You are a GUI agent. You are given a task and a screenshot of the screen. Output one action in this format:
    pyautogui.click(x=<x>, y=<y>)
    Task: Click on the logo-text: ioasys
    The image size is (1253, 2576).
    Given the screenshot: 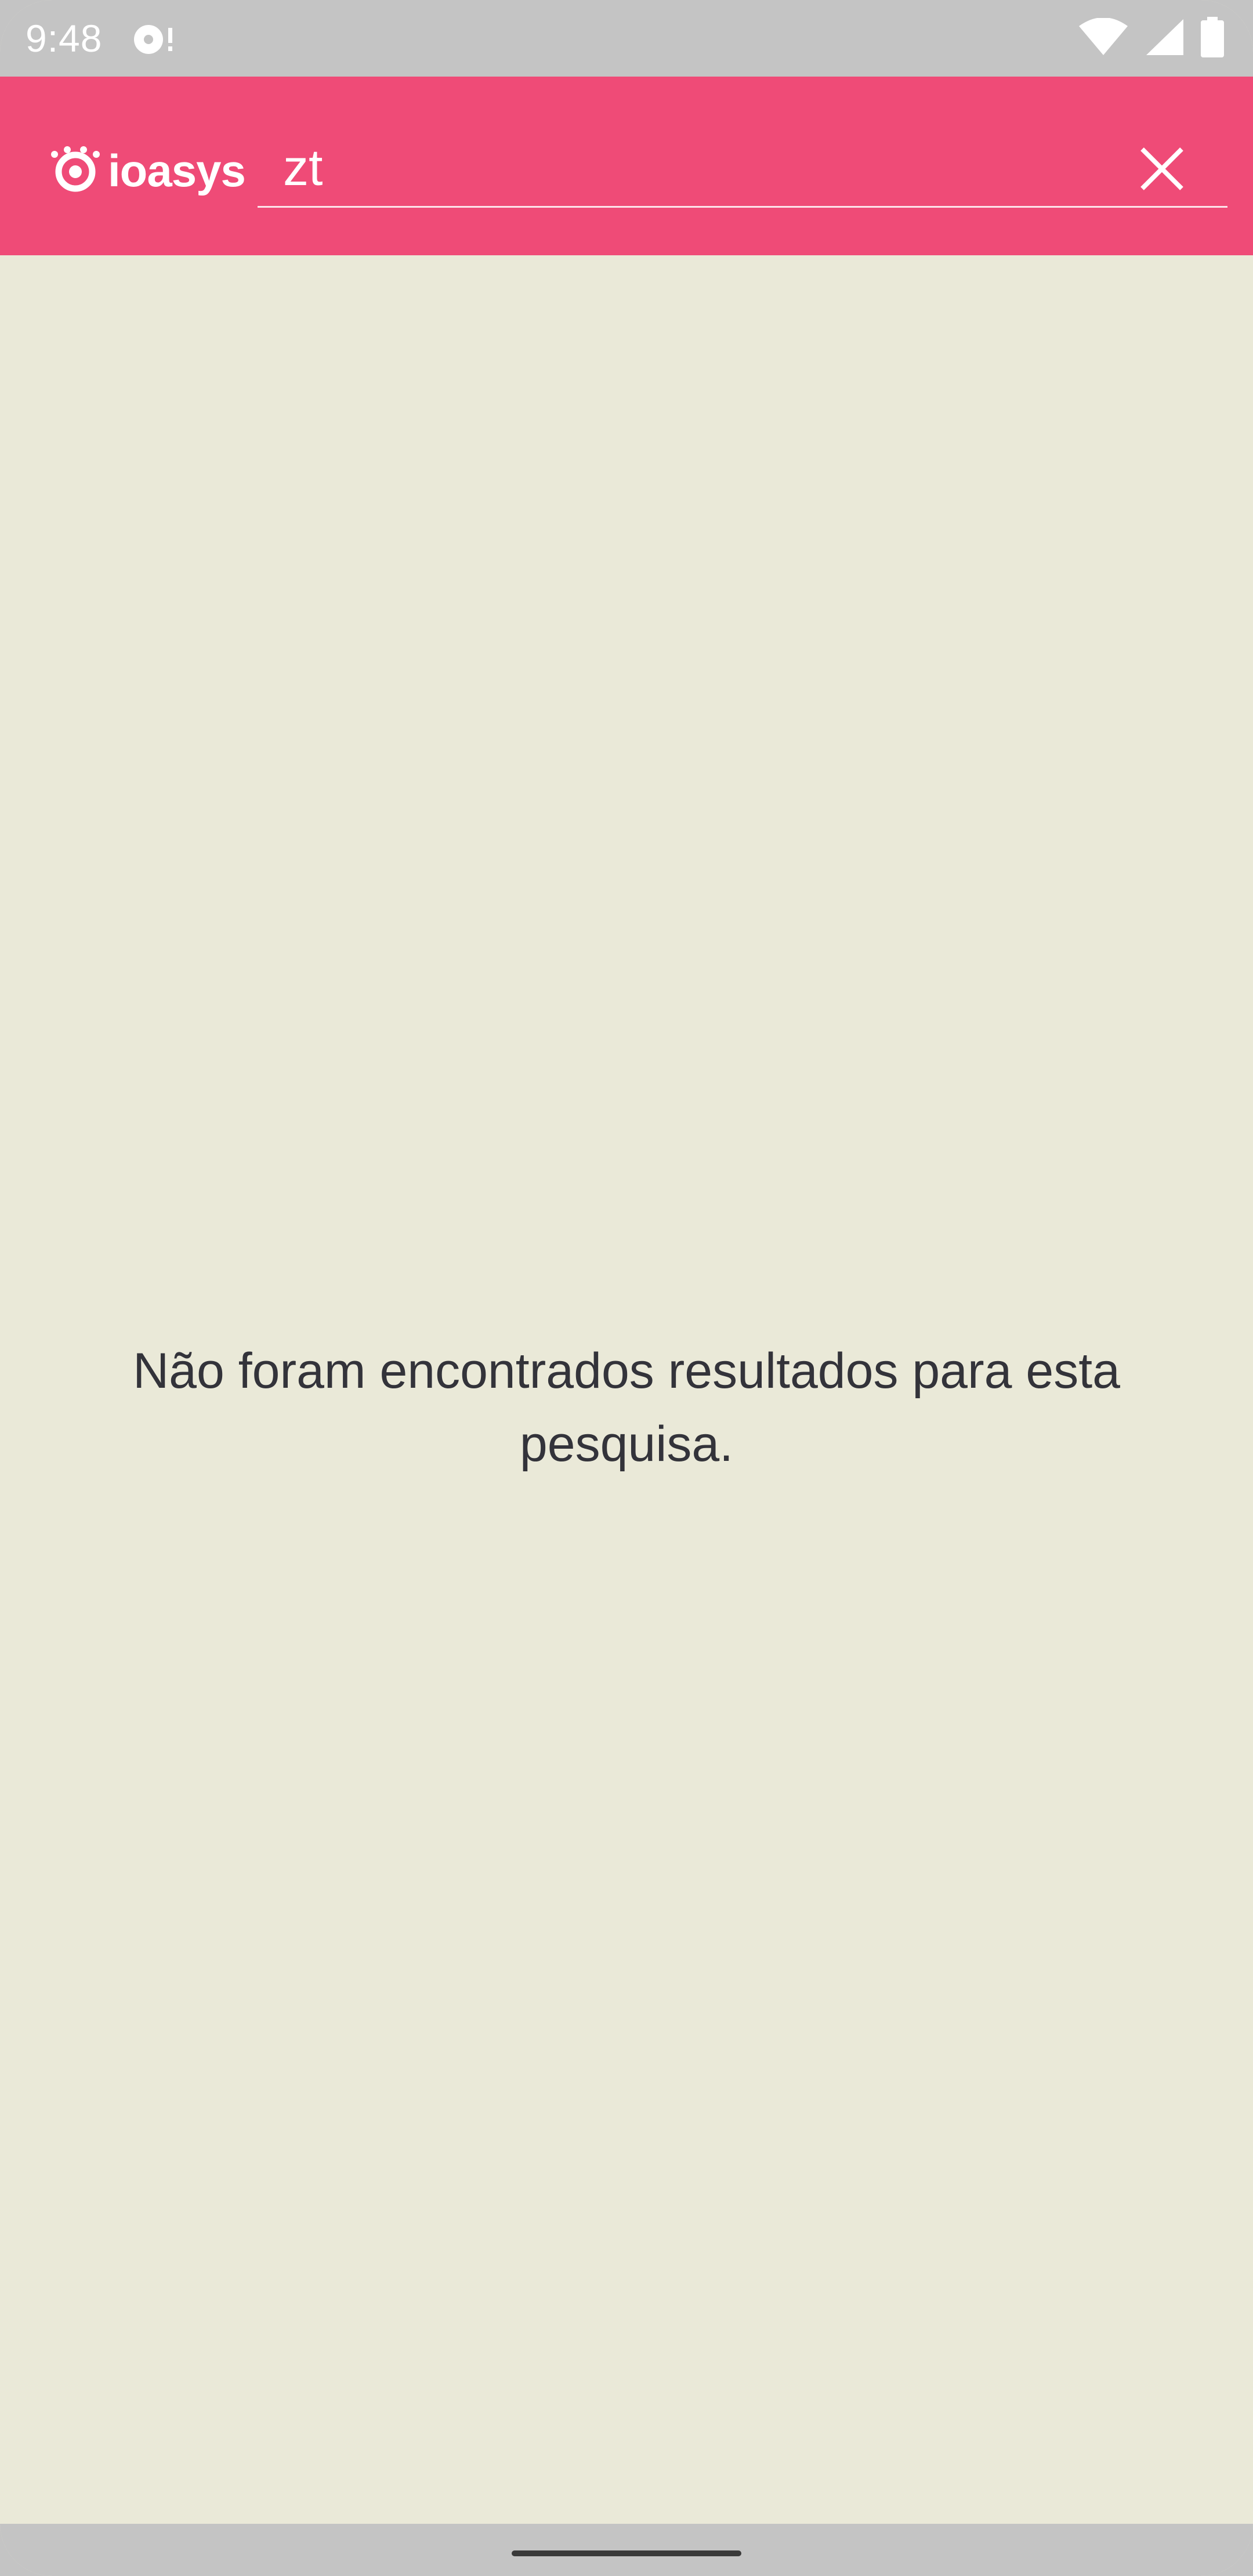 What is the action you would take?
    pyautogui.click(x=177, y=170)
    